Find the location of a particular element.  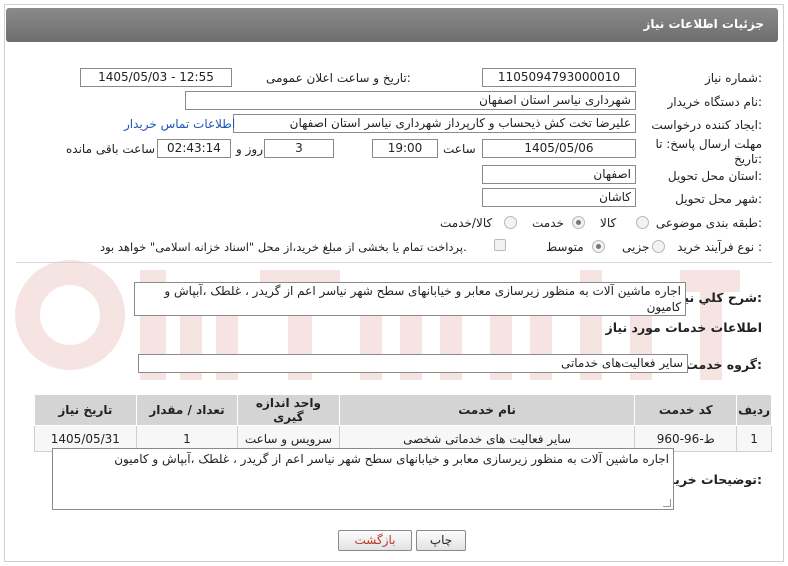

need-number-field: 1105094793000010 is located at coordinates (559, 77).